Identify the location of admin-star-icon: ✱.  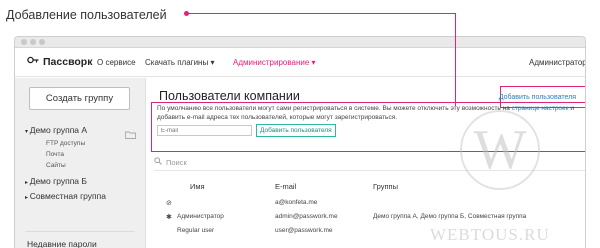
(169, 217).